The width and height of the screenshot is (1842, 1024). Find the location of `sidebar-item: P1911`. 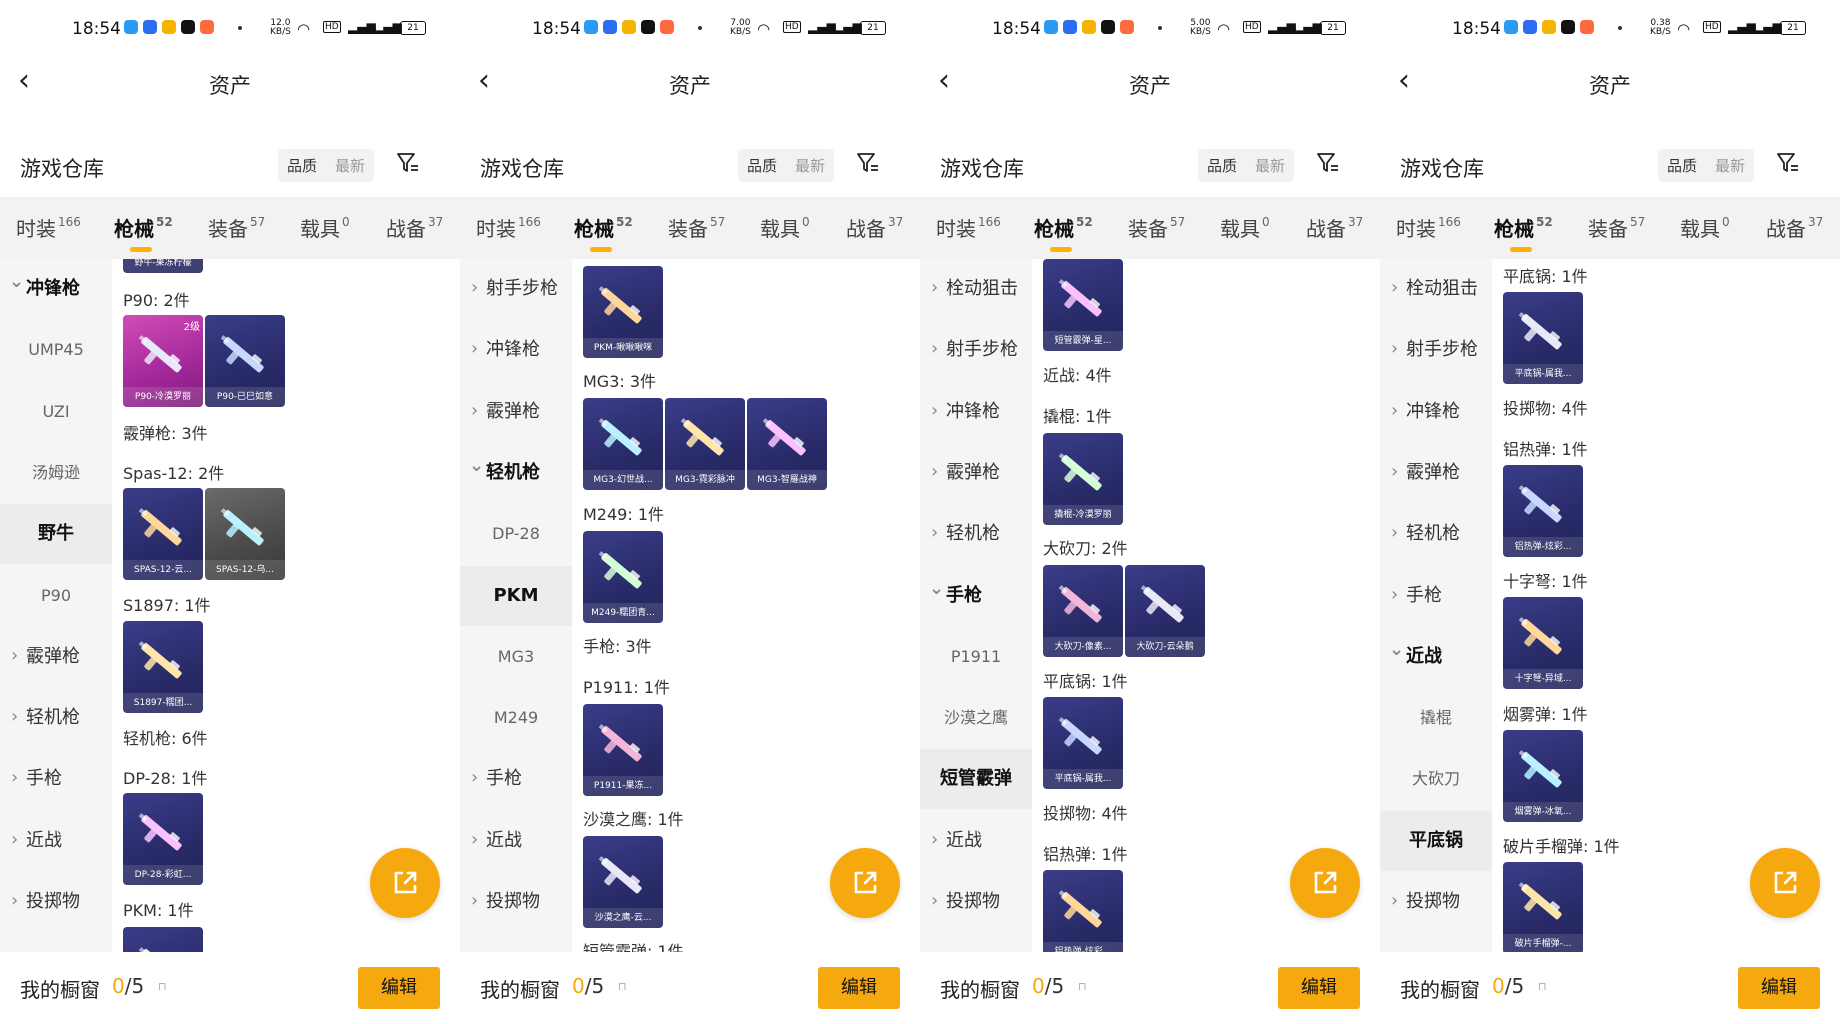

sidebar-item: P1911 is located at coordinates (976, 657).